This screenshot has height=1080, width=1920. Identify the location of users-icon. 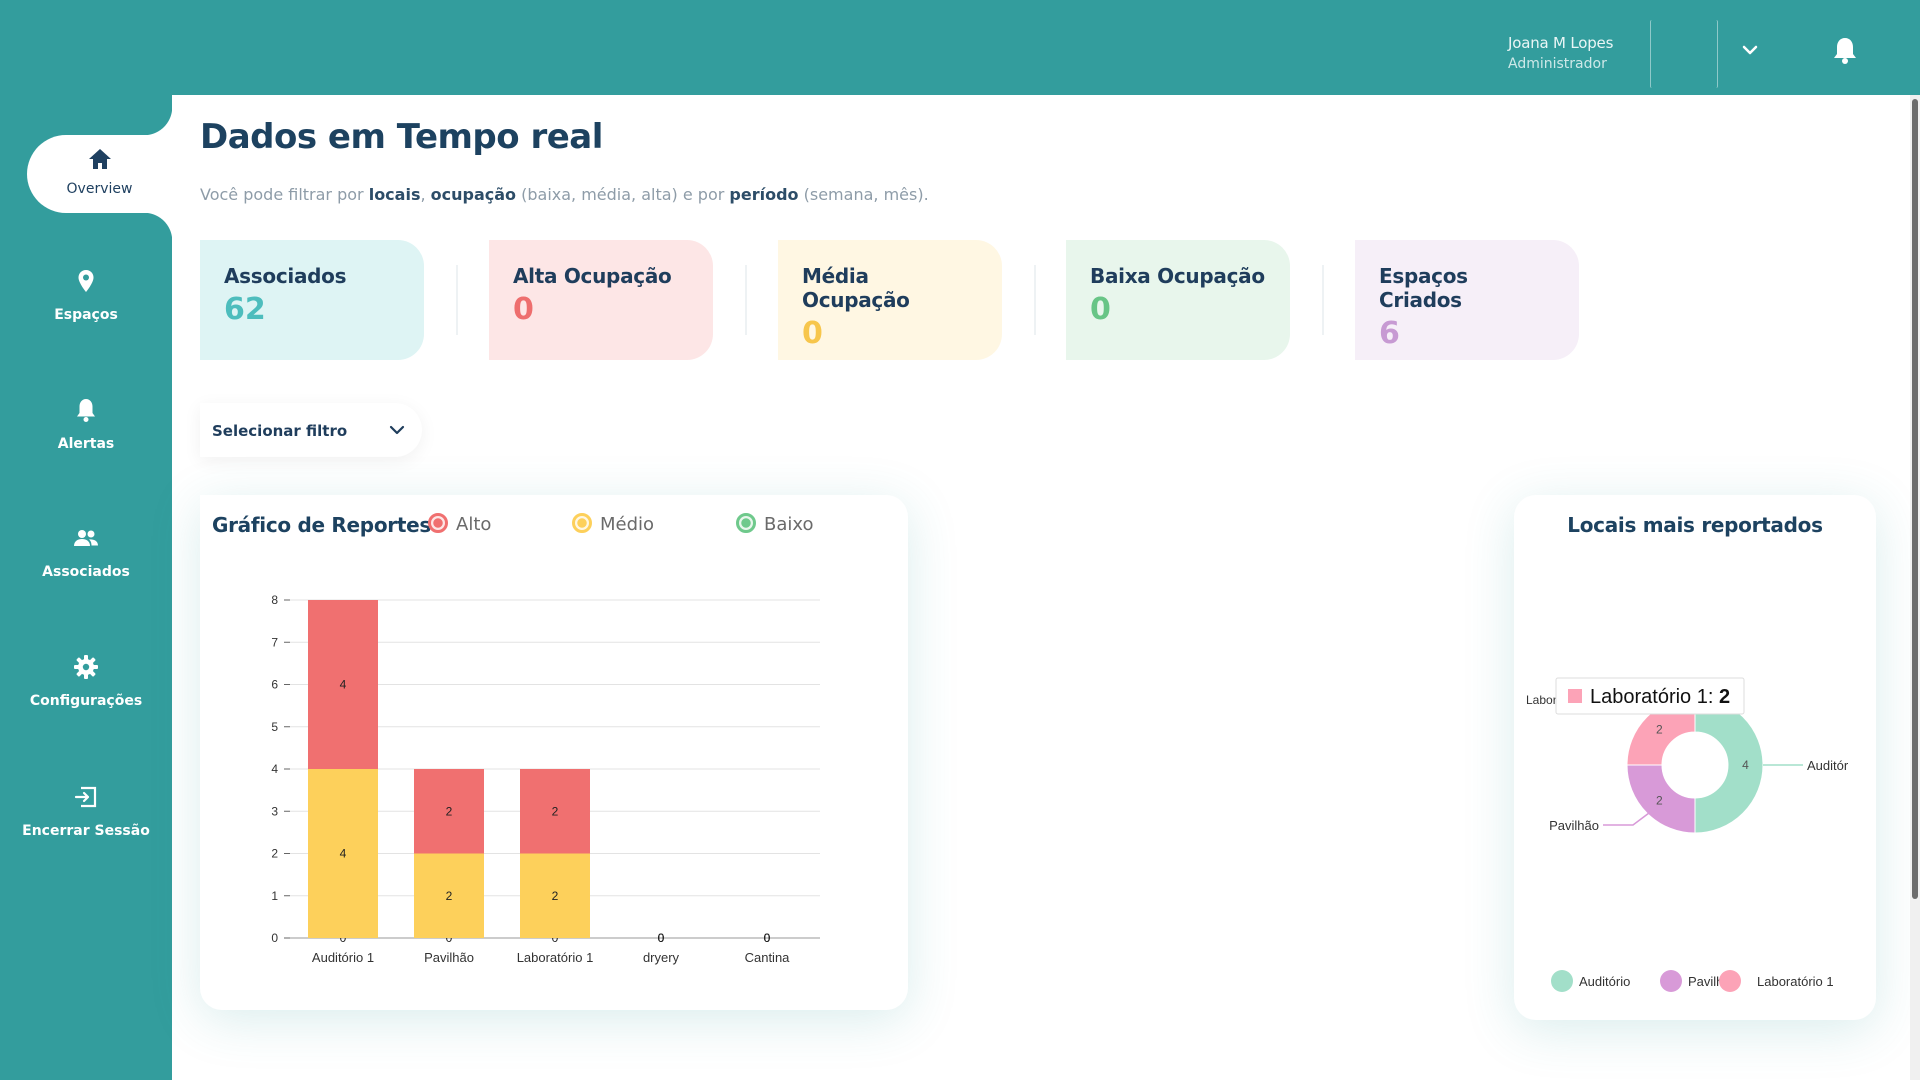
(86, 538).